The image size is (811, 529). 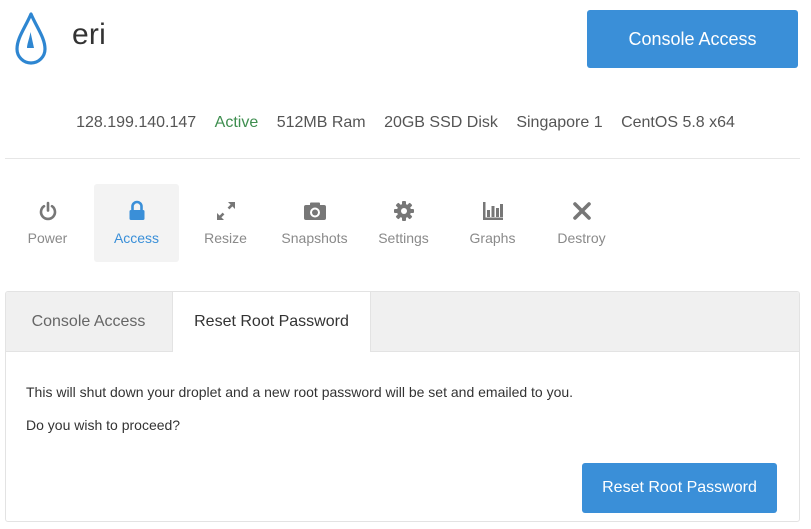 I want to click on nav-item-access: Access, so click(x=136, y=223).